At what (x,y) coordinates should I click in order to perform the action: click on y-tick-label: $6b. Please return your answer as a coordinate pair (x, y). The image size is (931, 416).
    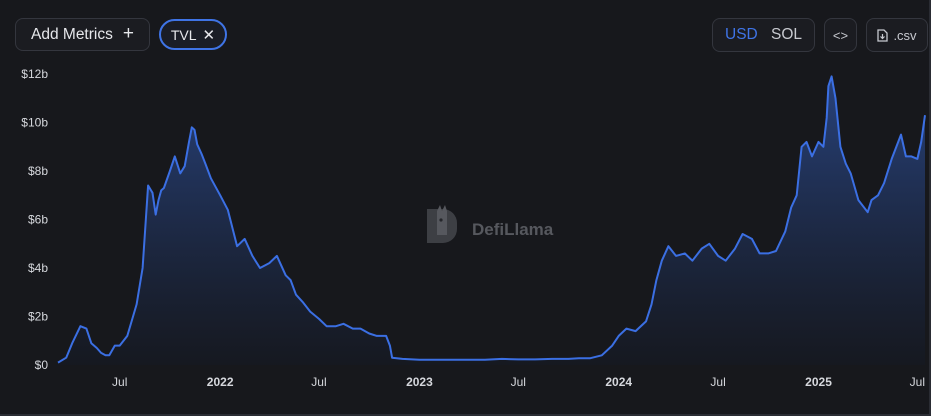
    Looking at the image, I should click on (38, 220).